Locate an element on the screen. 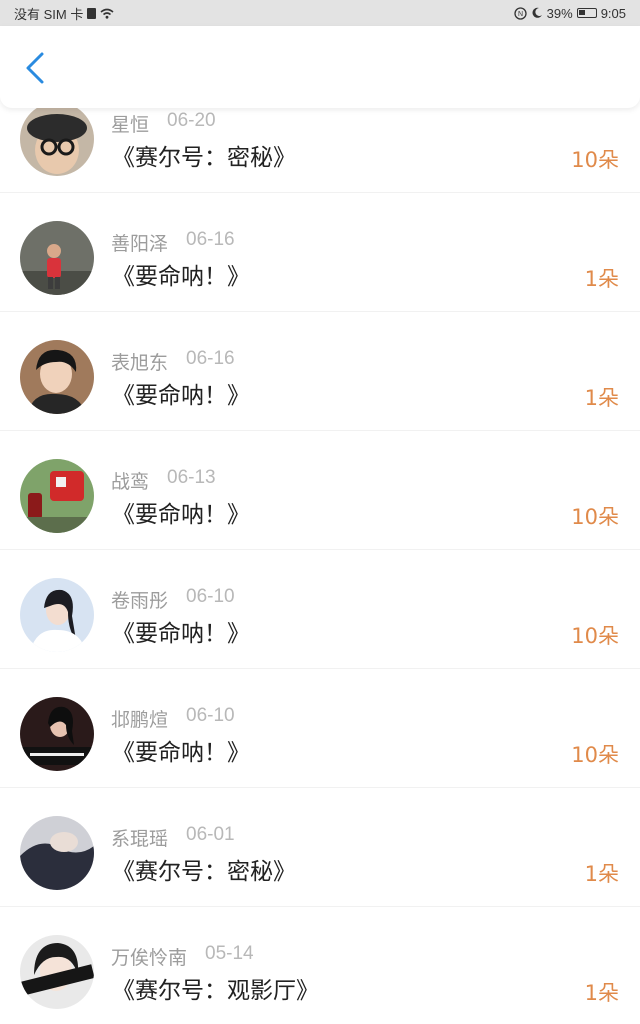 The height and width of the screenshot is (1024, 640). send-date: 05-14 is located at coordinates (229, 953).